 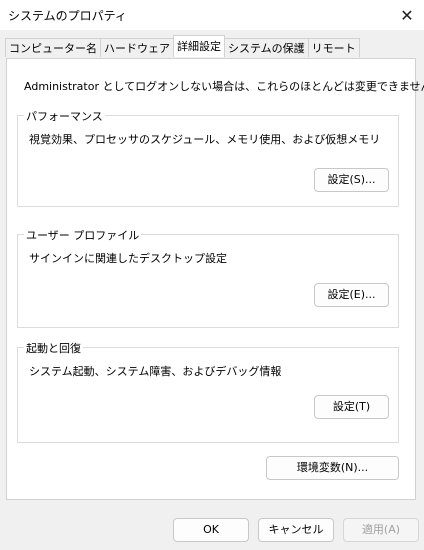 What do you see at coordinates (67, 16) in the screenshot?
I see `window-title: システムのプロパティ` at bounding box center [67, 16].